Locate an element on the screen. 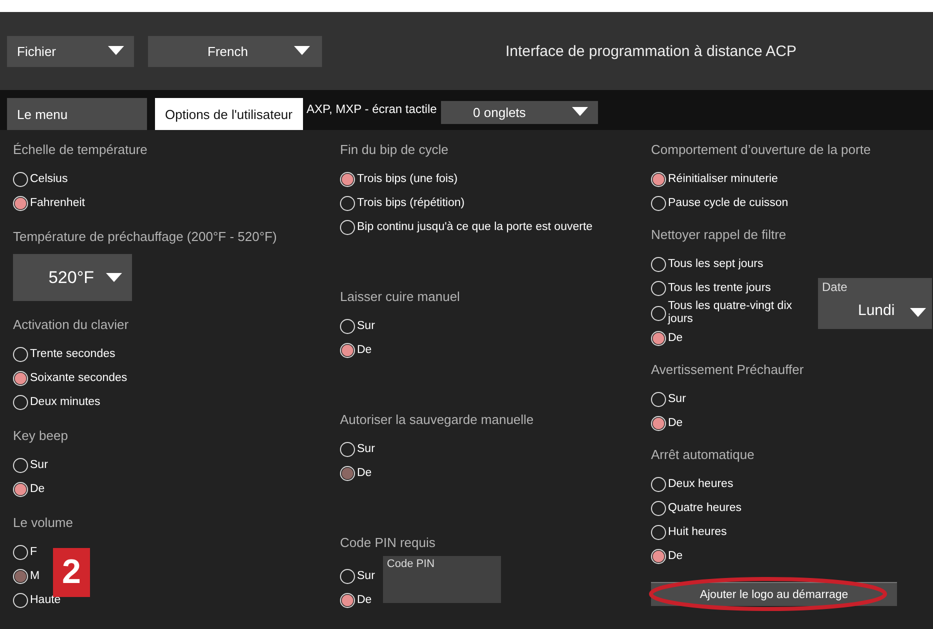  device-label: AXP, MXP - écran tactile is located at coordinates (371, 109).